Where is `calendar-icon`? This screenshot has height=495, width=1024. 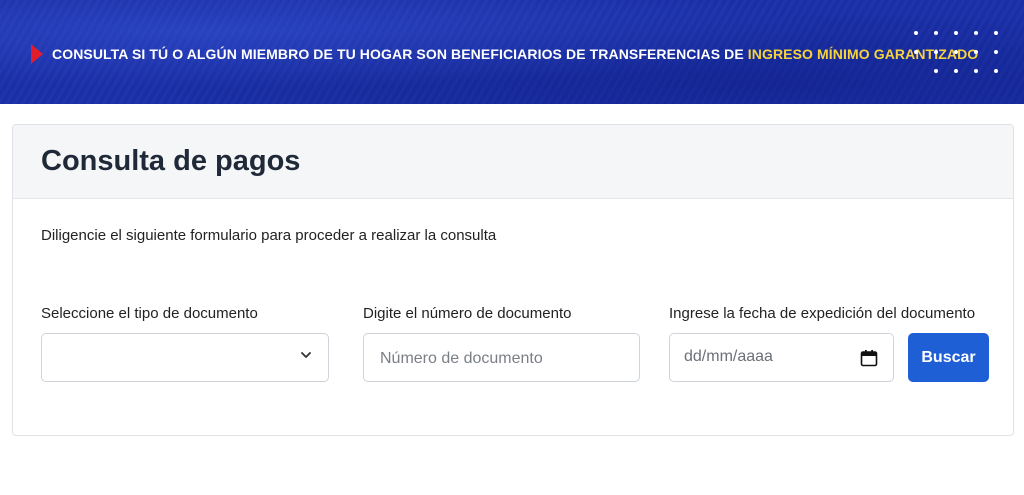 calendar-icon is located at coordinates (869, 358).